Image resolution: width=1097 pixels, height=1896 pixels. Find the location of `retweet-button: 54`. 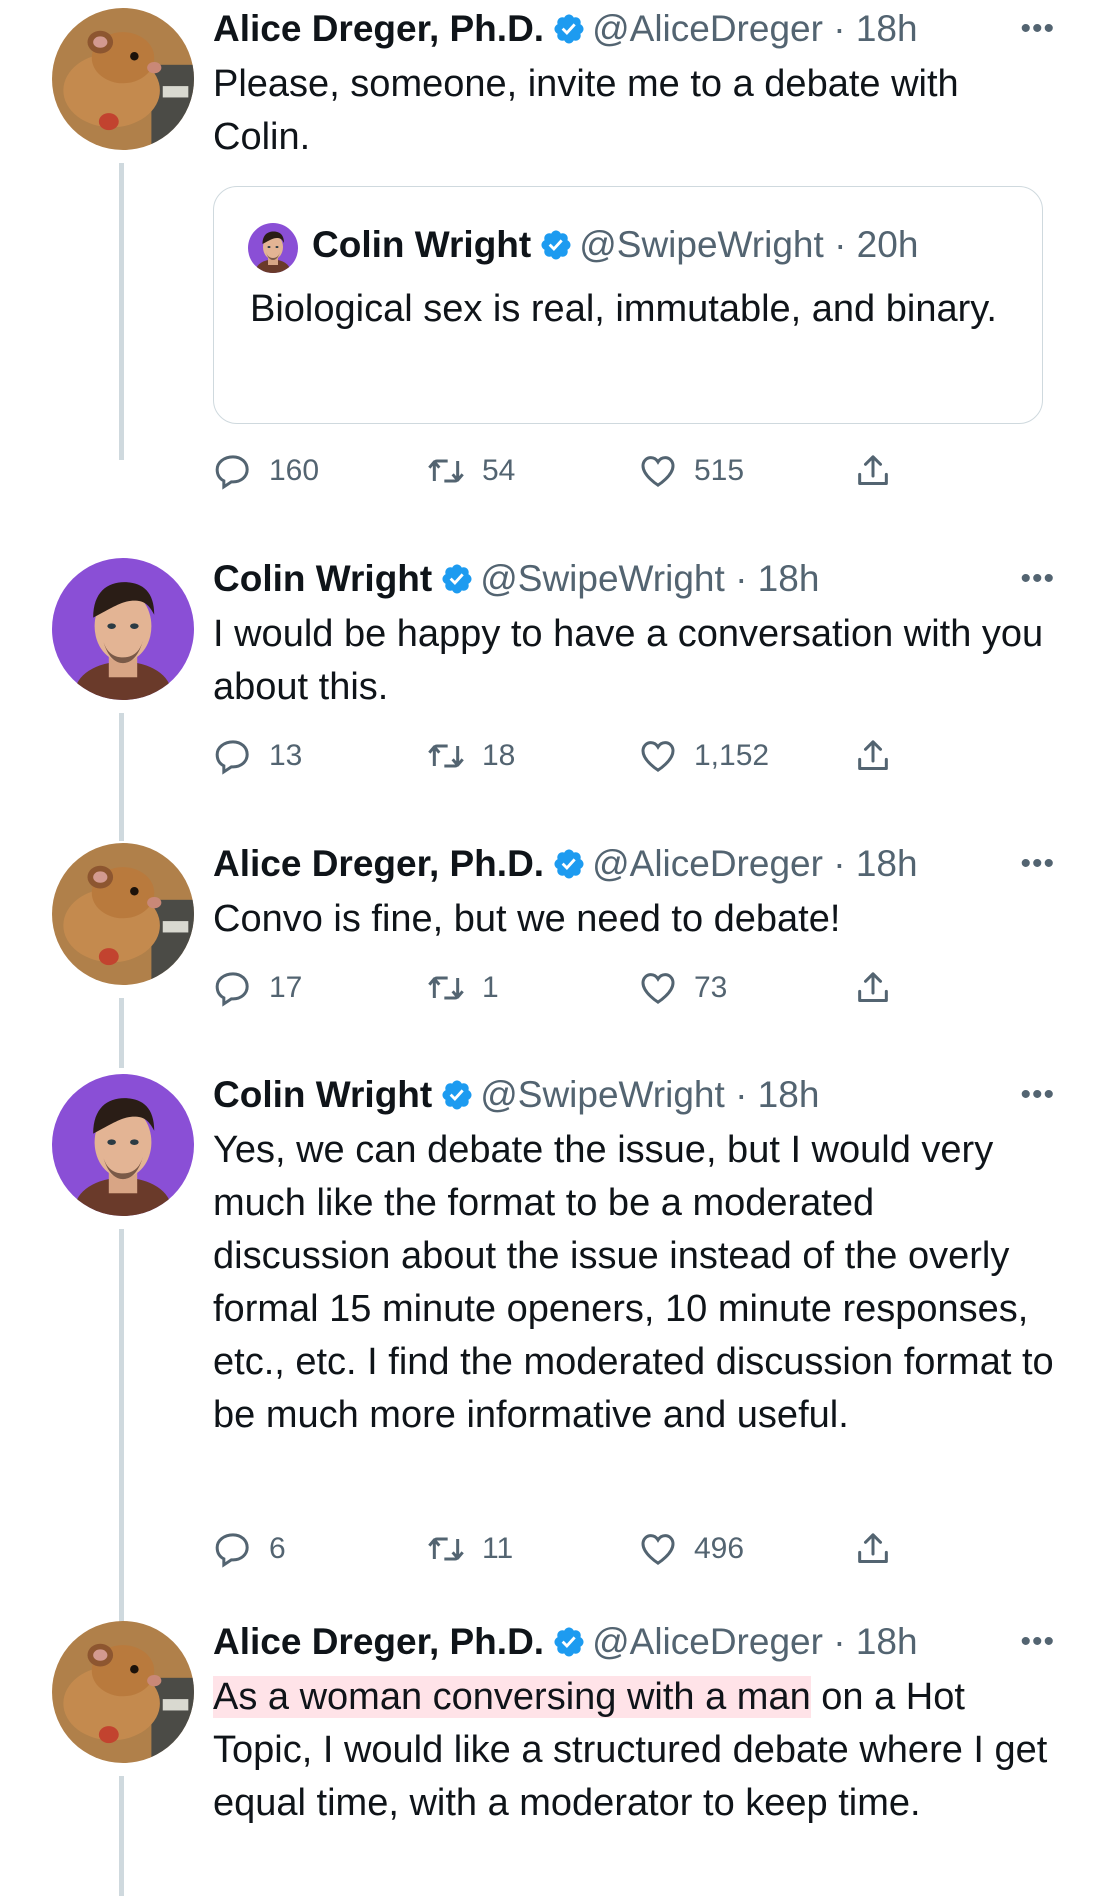

retweet-button: 54 is located at coordinates (470, 471).